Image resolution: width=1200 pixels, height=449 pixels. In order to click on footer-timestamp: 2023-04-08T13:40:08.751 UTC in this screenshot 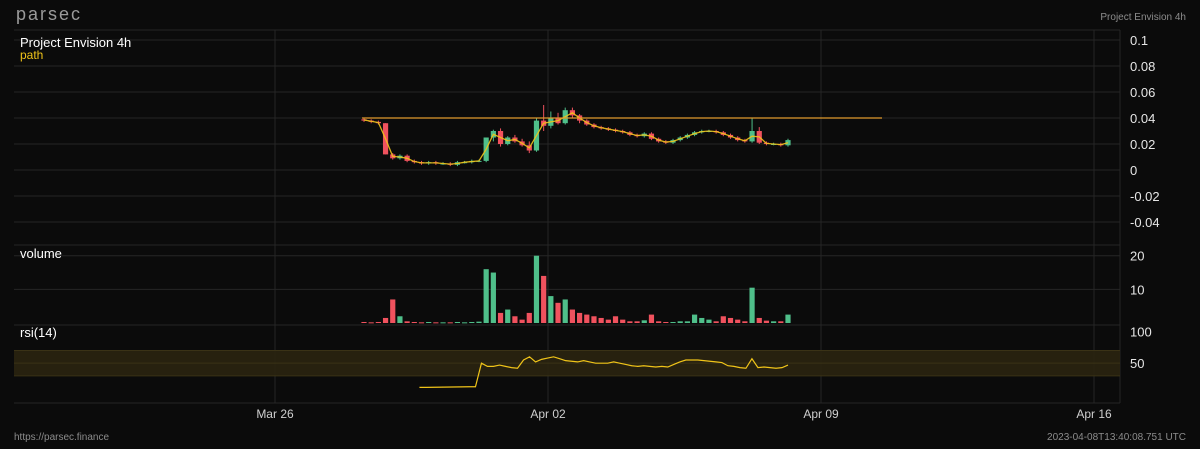, I will do `click(1116, 437)`.